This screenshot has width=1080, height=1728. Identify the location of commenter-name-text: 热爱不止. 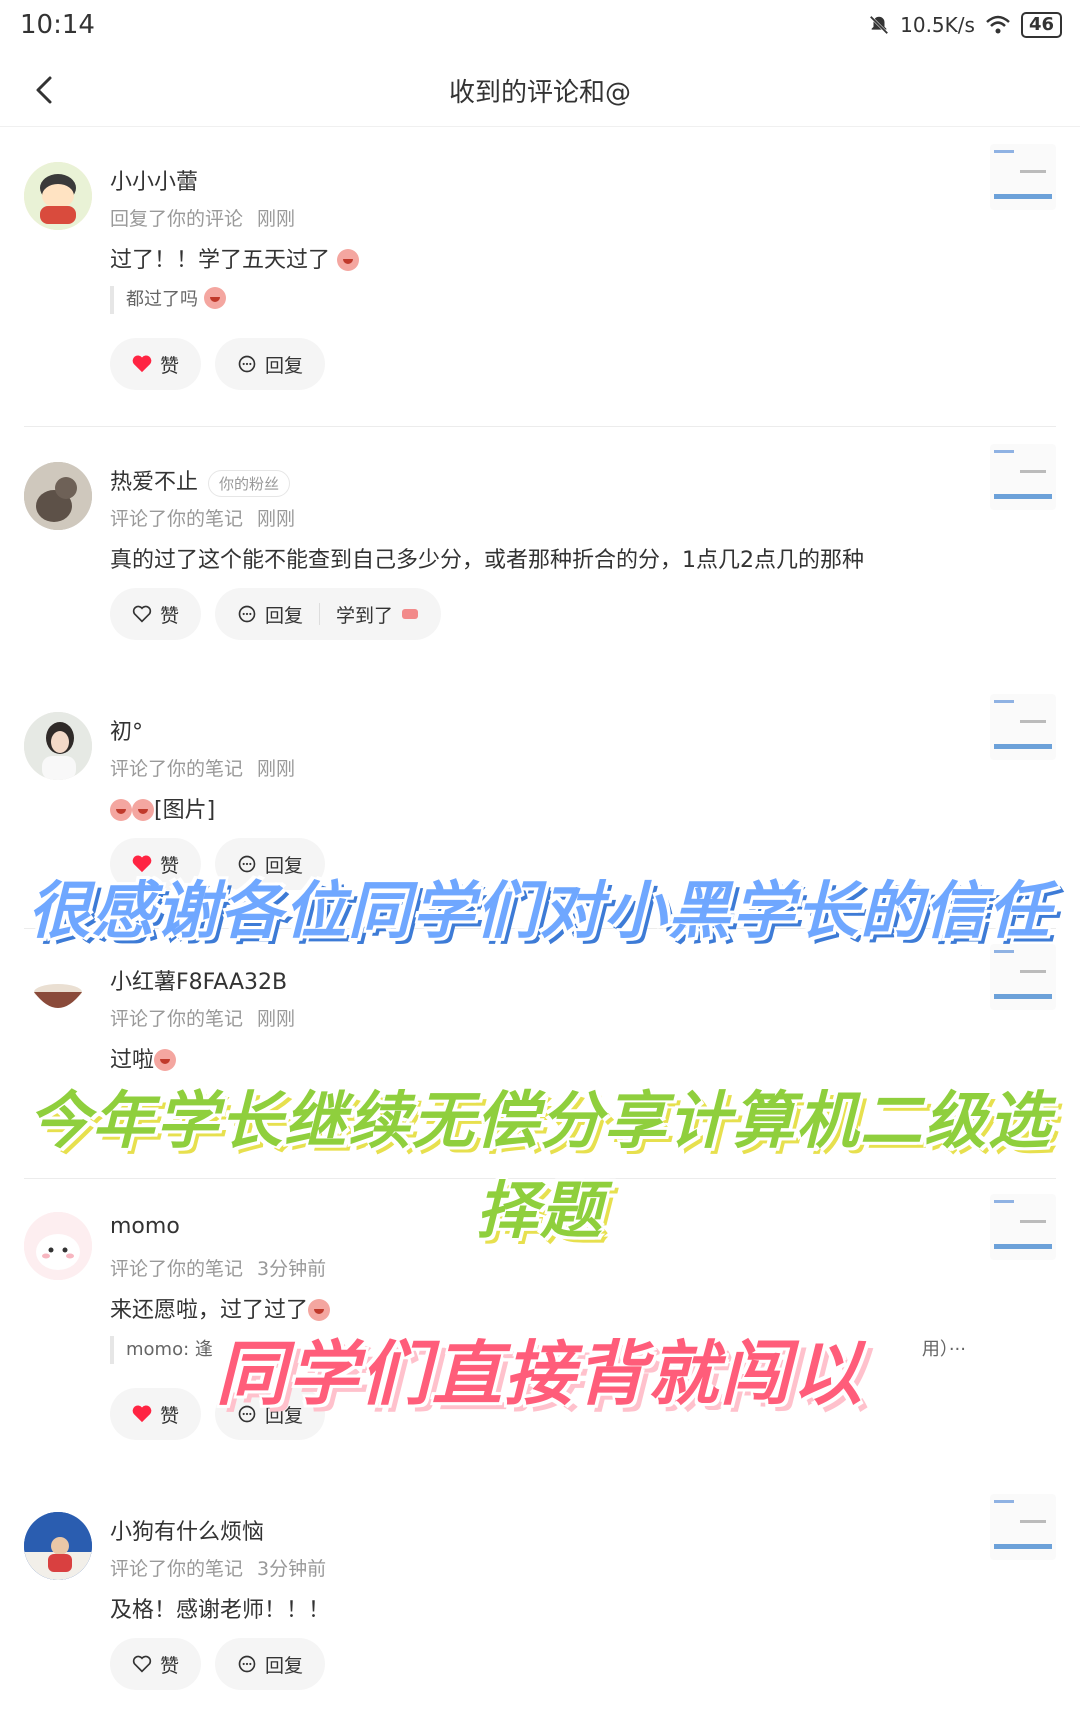
(154, 482).